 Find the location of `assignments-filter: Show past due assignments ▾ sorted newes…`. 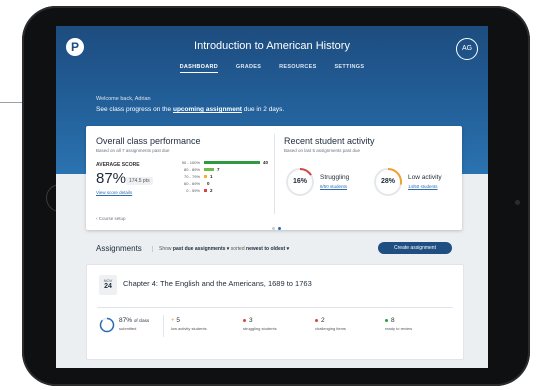

assignments-filter: Show past due assignments ▾ sorted newes… is located at coordinates (220, 249).